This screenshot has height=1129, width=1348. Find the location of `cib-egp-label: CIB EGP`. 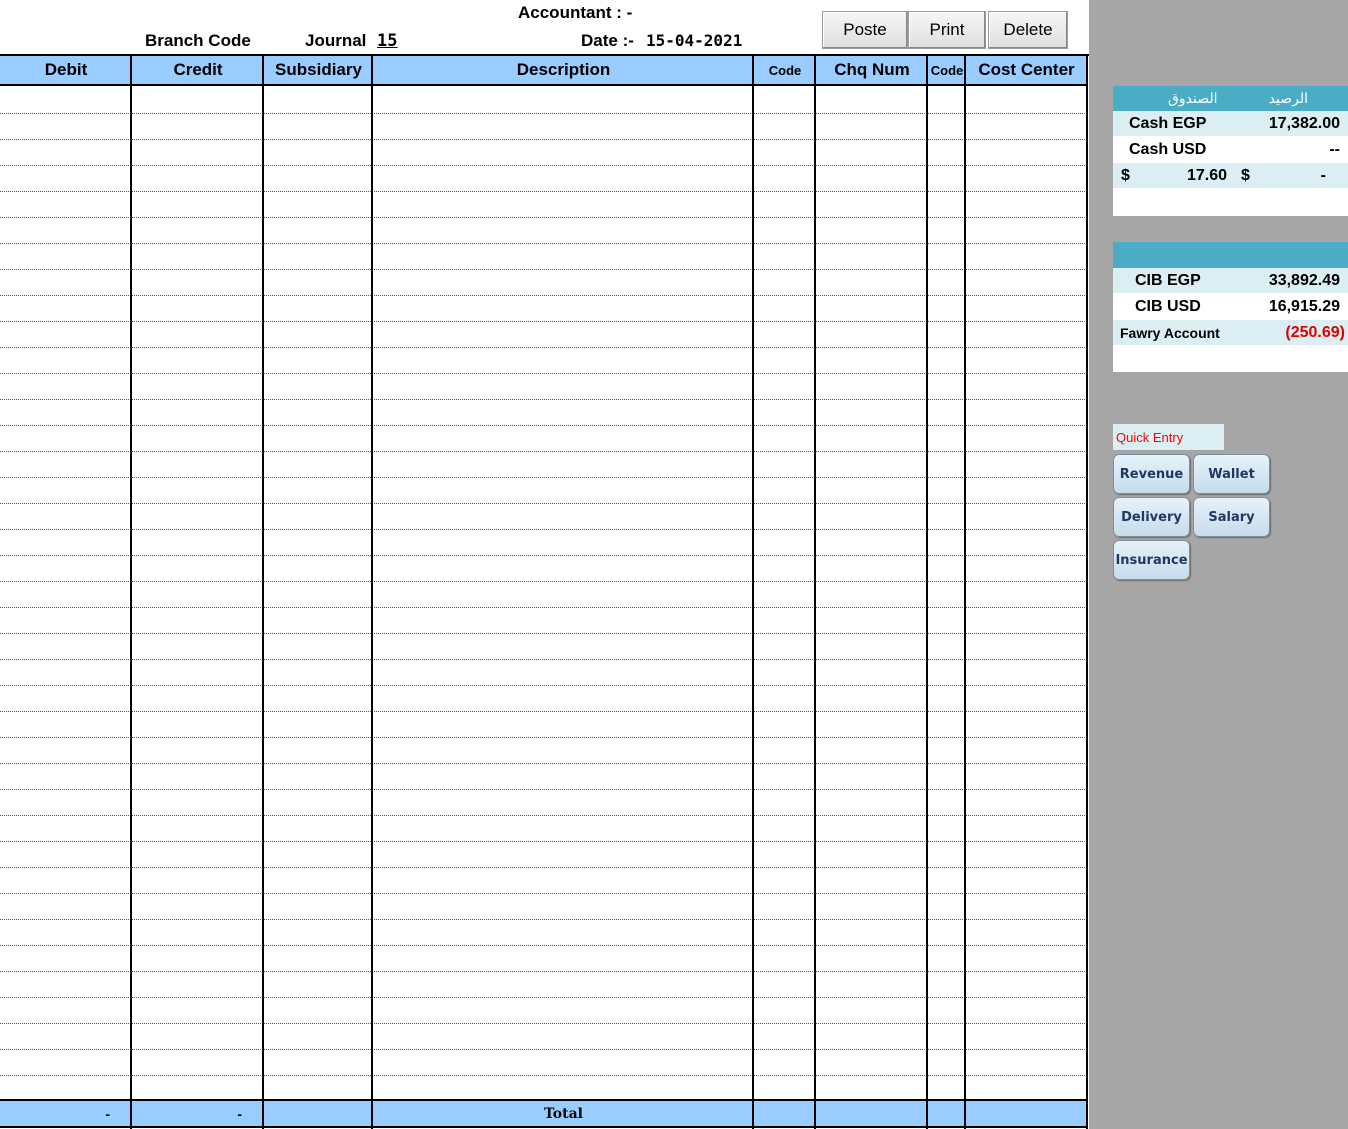

cib-egp-label: CIB EGP is located at coordinates (1168, 280).